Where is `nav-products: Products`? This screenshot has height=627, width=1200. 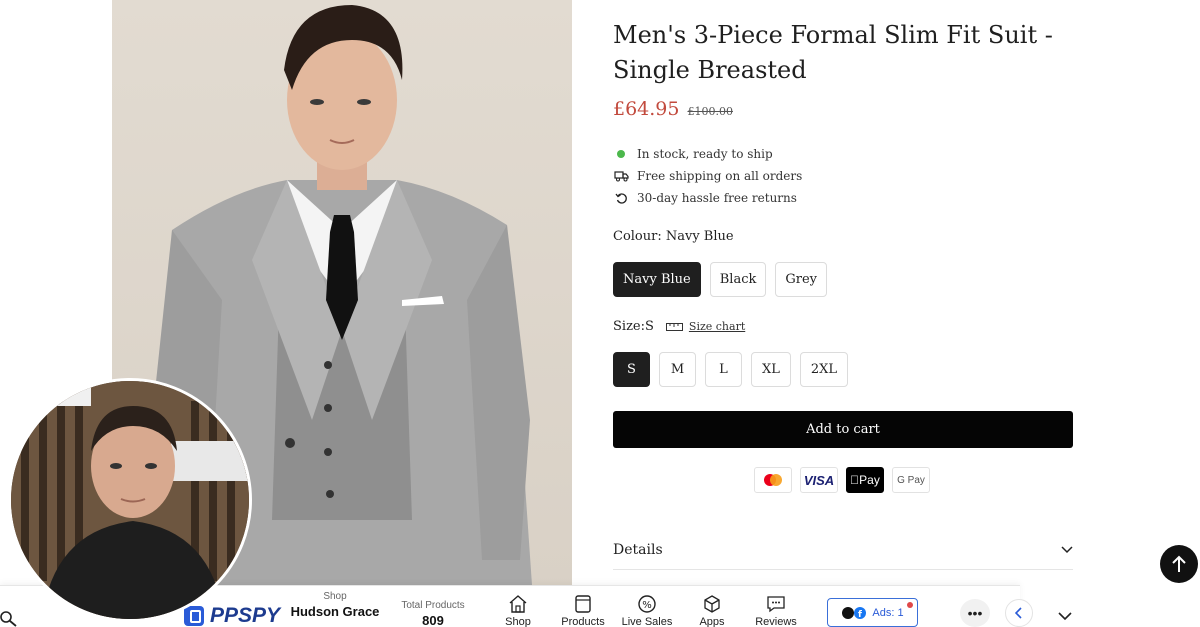
nav-products: Products is located at coordinates (583, 610).